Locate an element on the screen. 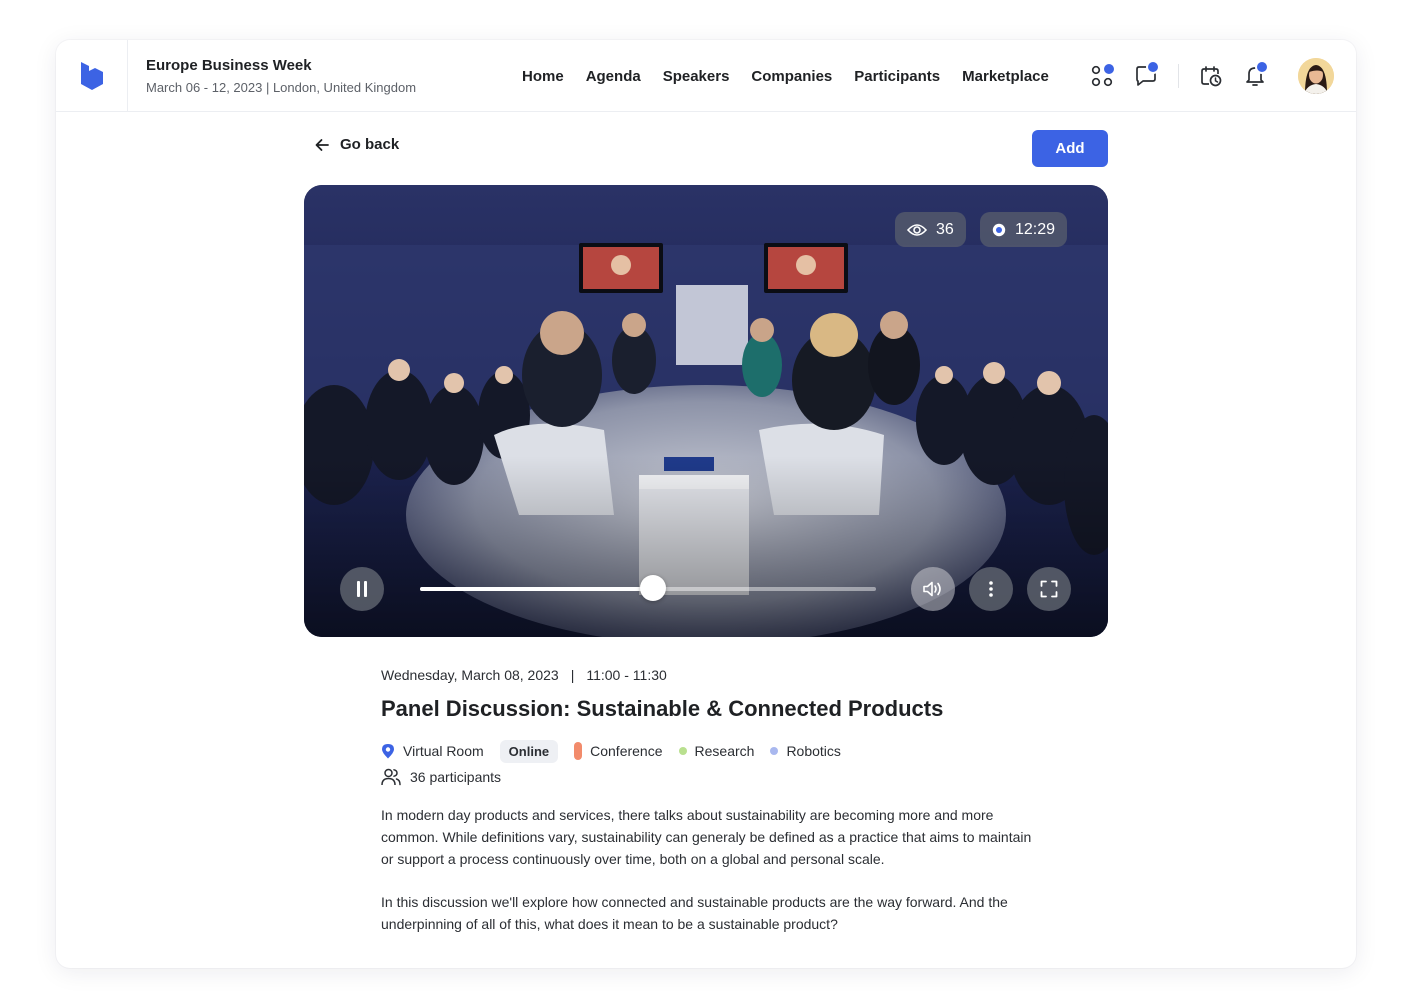  arrow-left-icon is located at coordinates (322, 144).